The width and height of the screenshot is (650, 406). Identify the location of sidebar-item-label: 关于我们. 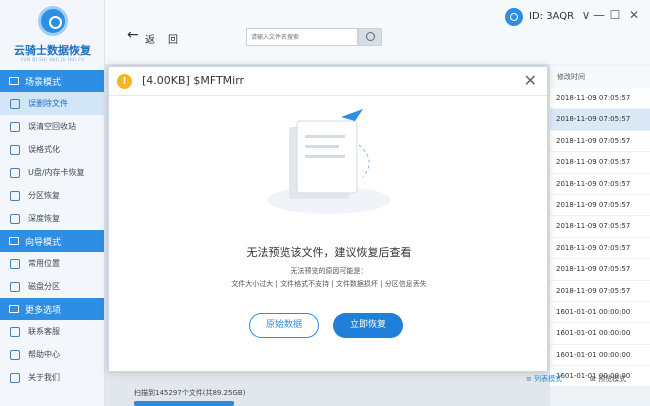
(44, 377).